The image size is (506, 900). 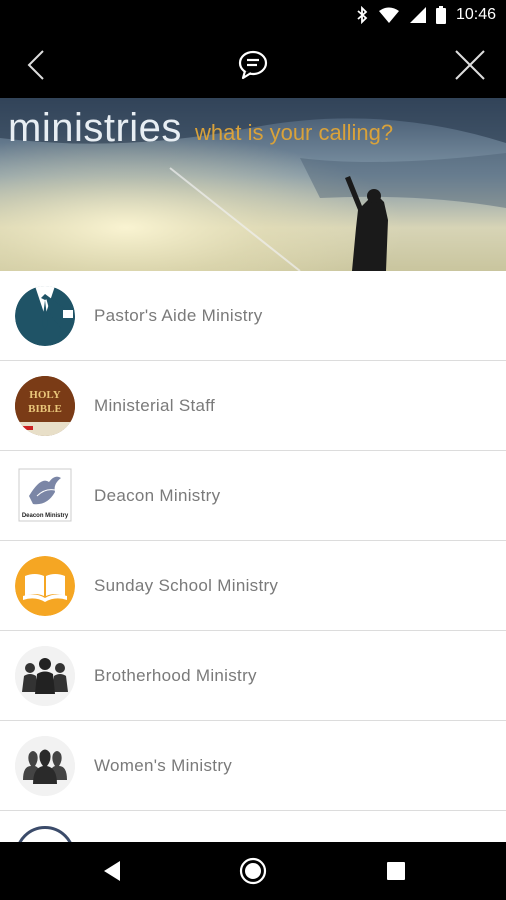 I want to click on app-bar, so click(x=253, y=65).